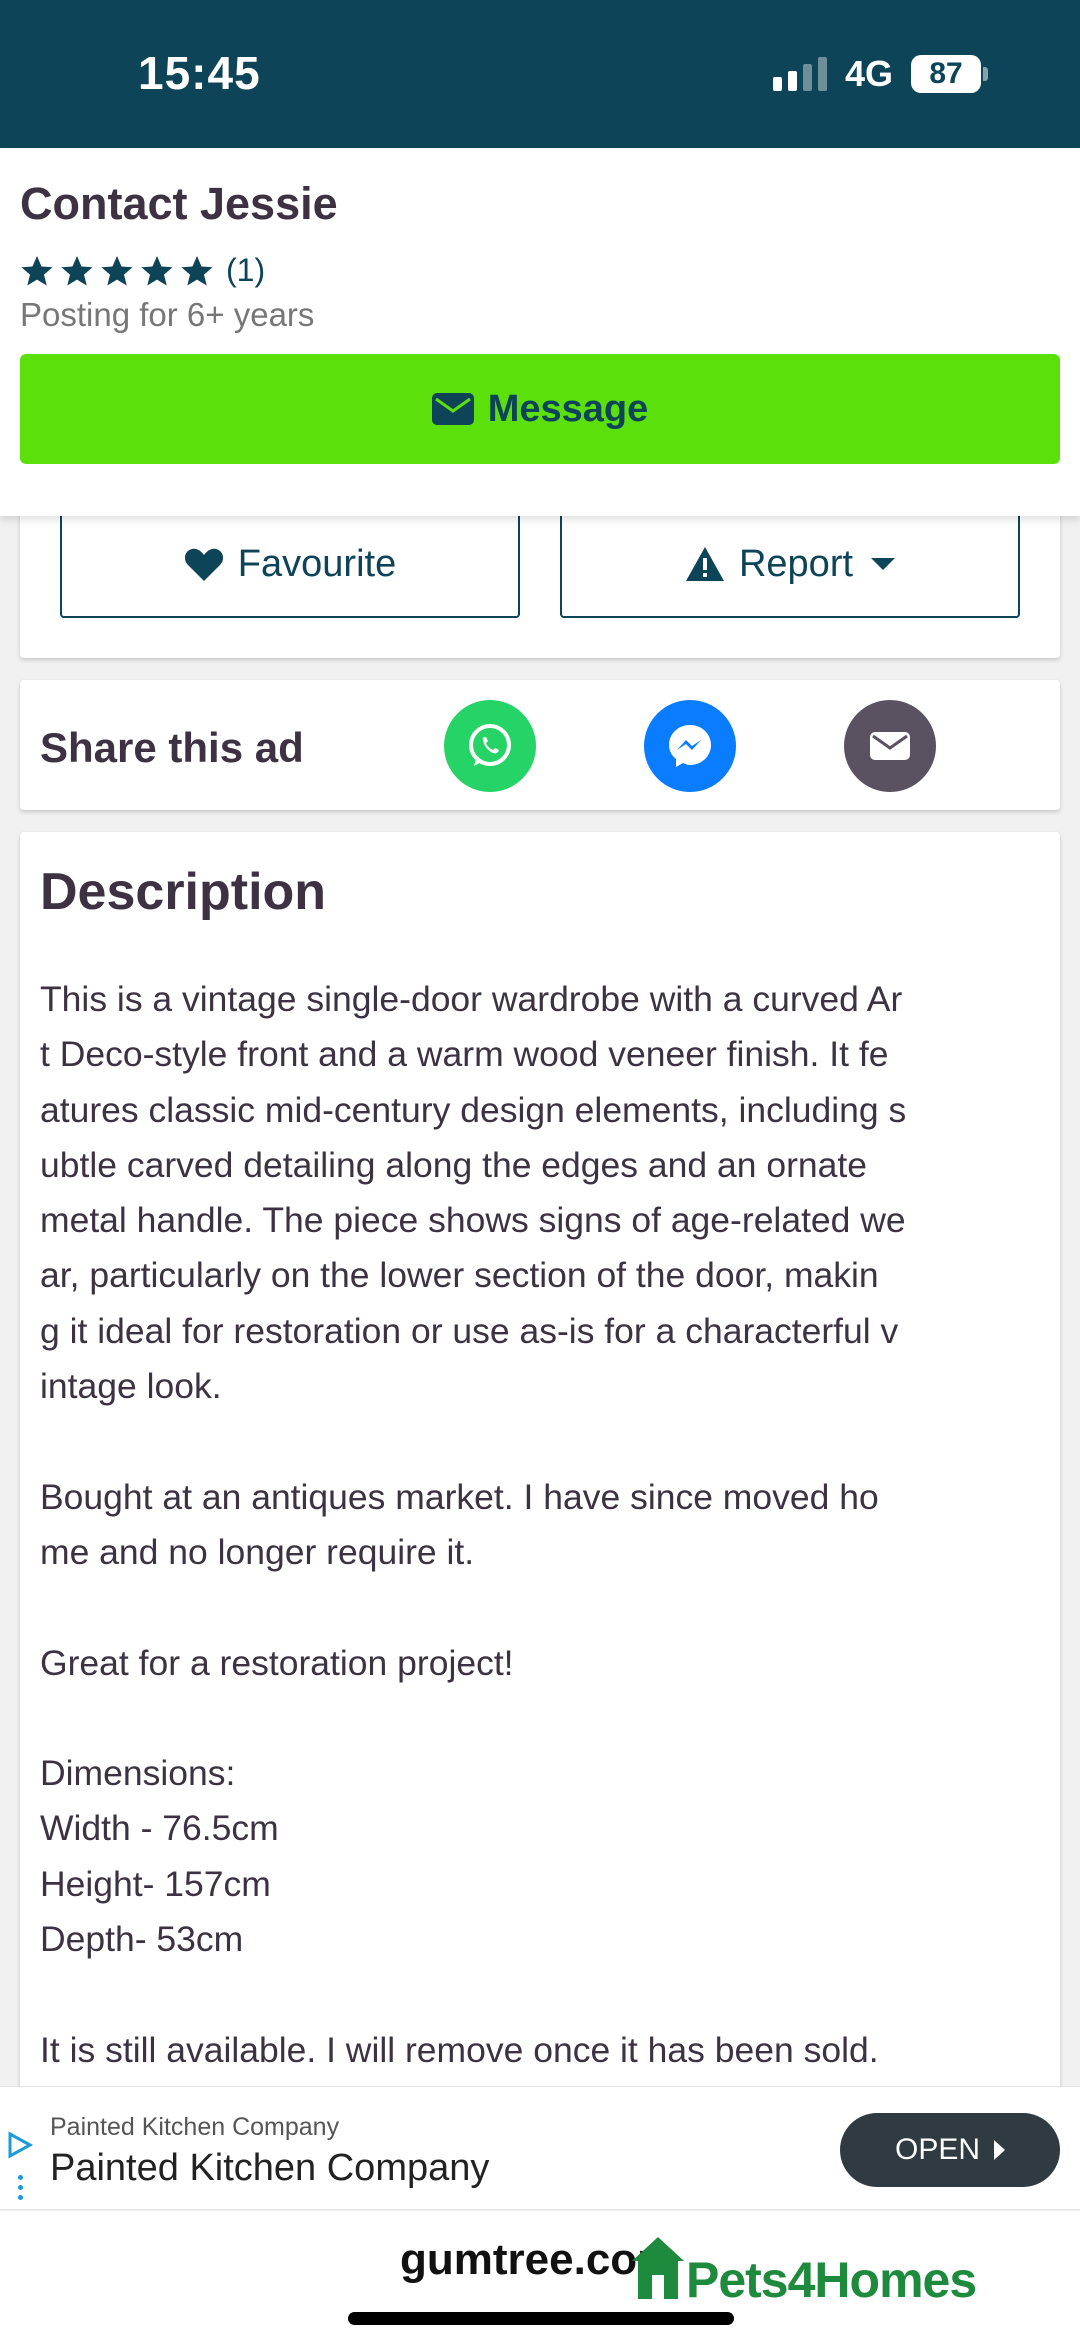 This screenshot has height=2341, width=1080. I want to click on message-button: Message, so click(540, 409).